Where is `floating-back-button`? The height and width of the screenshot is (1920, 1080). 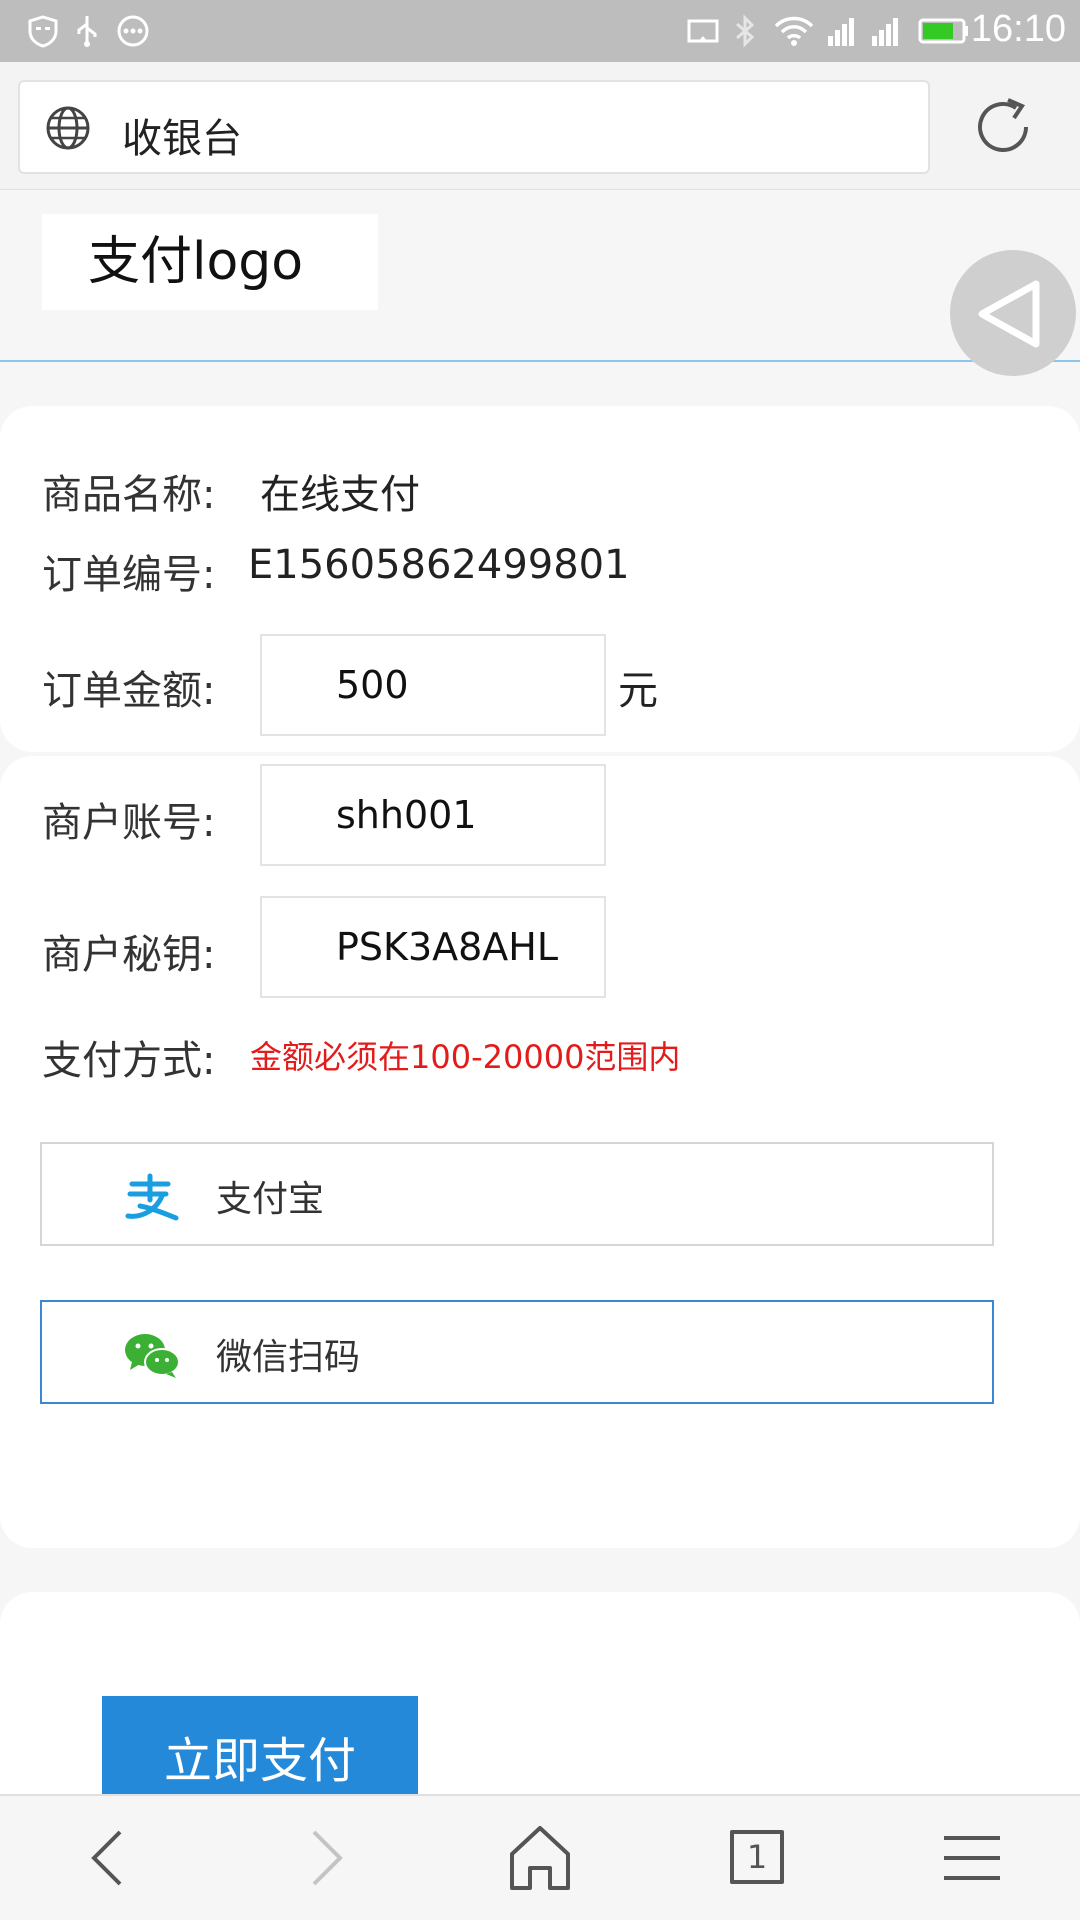
floating-back-button is located at coordinates (1013, 313).